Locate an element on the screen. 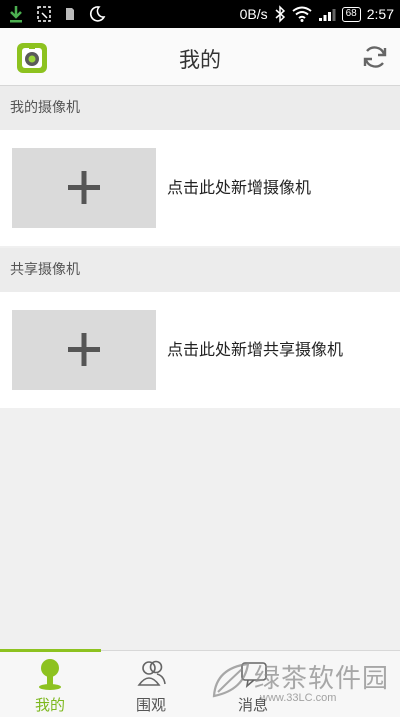  person-icon is located at coordinates (50, 674).